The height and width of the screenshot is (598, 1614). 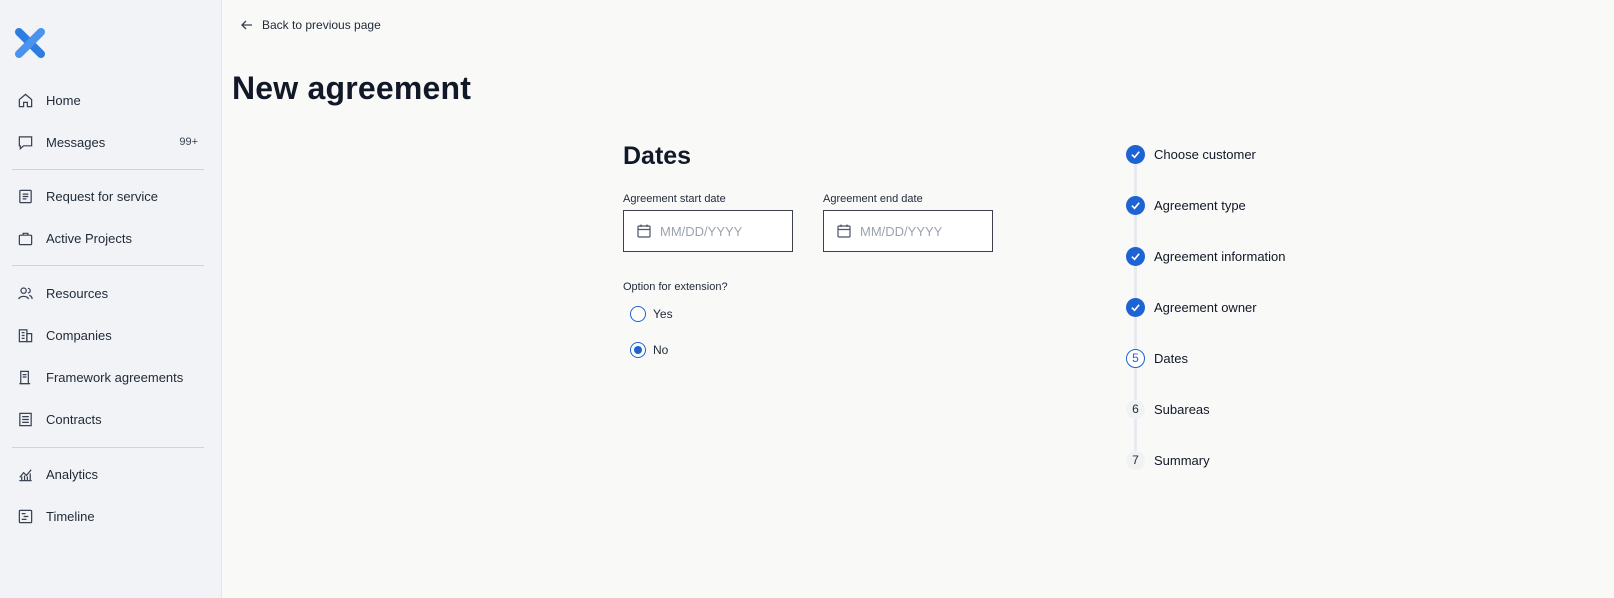 What do you see at coordinates (25, 196) in the screenshot?
I see `list-document-icon` at bounding box center [25, 196].